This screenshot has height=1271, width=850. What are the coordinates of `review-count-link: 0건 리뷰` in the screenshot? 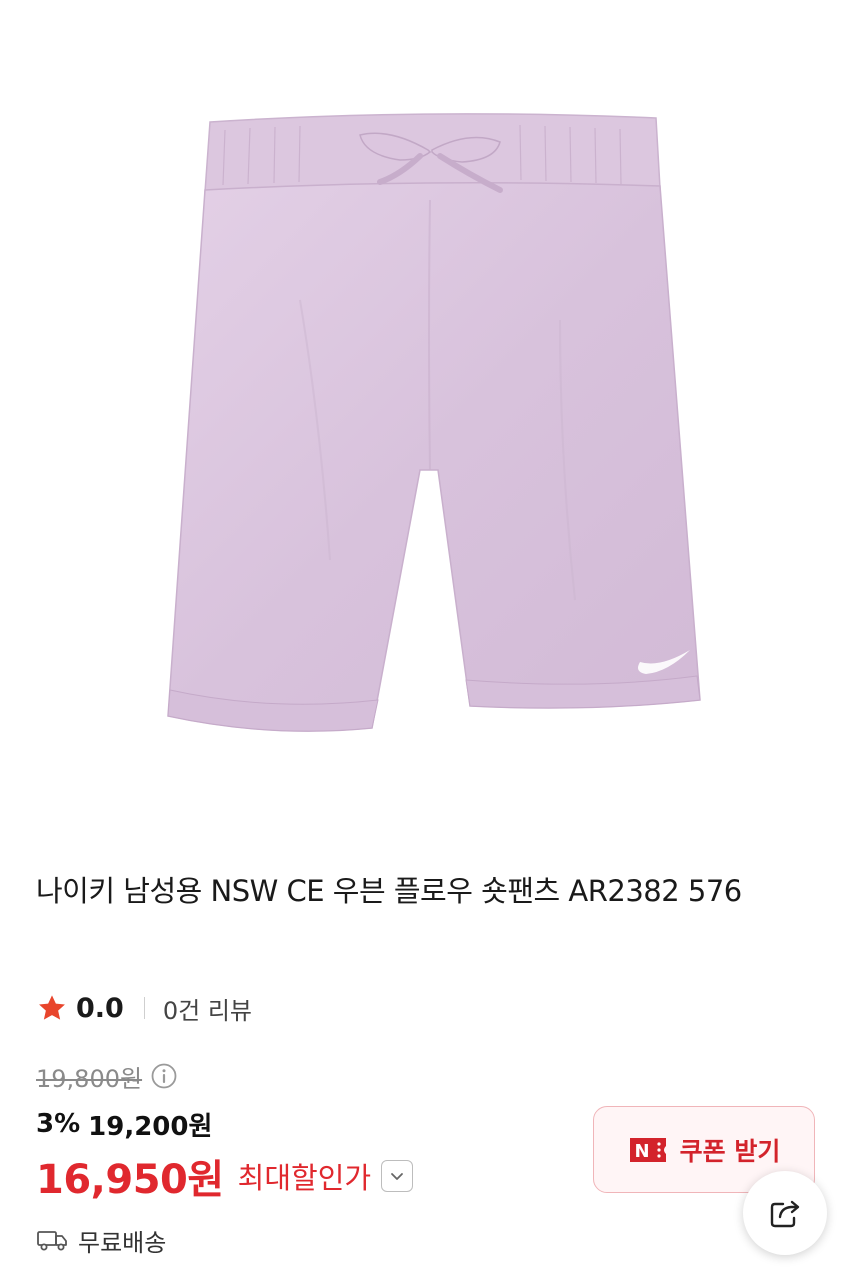 It's located at (207, 1008).